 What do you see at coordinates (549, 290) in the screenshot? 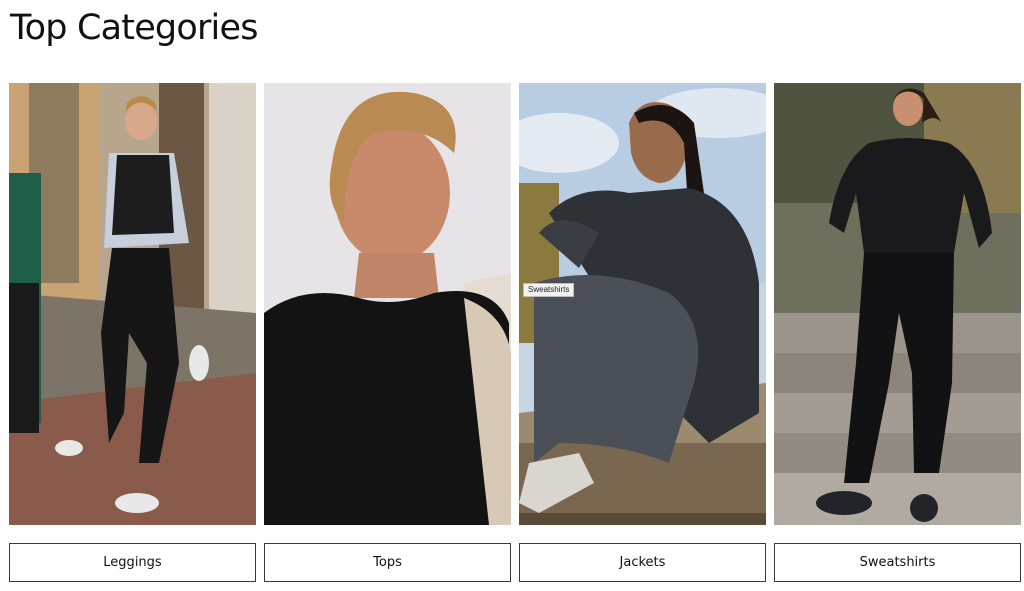
I see `sweatshirts-tooltip: Sweatshirts` at bounding box center [549, 290].